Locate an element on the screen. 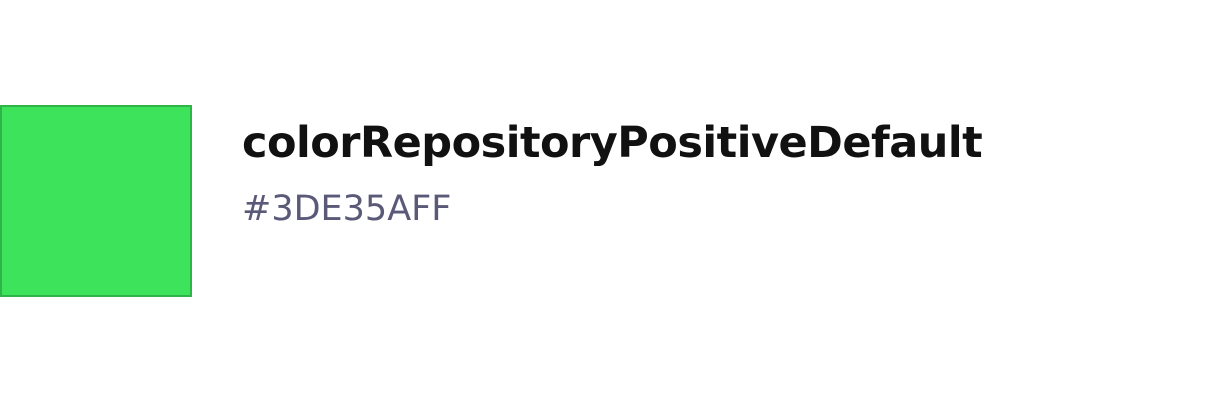 This screenshot has height=402, width=1206. token-hex-value: #3DE35AFF is located at coordinates (347, 209).